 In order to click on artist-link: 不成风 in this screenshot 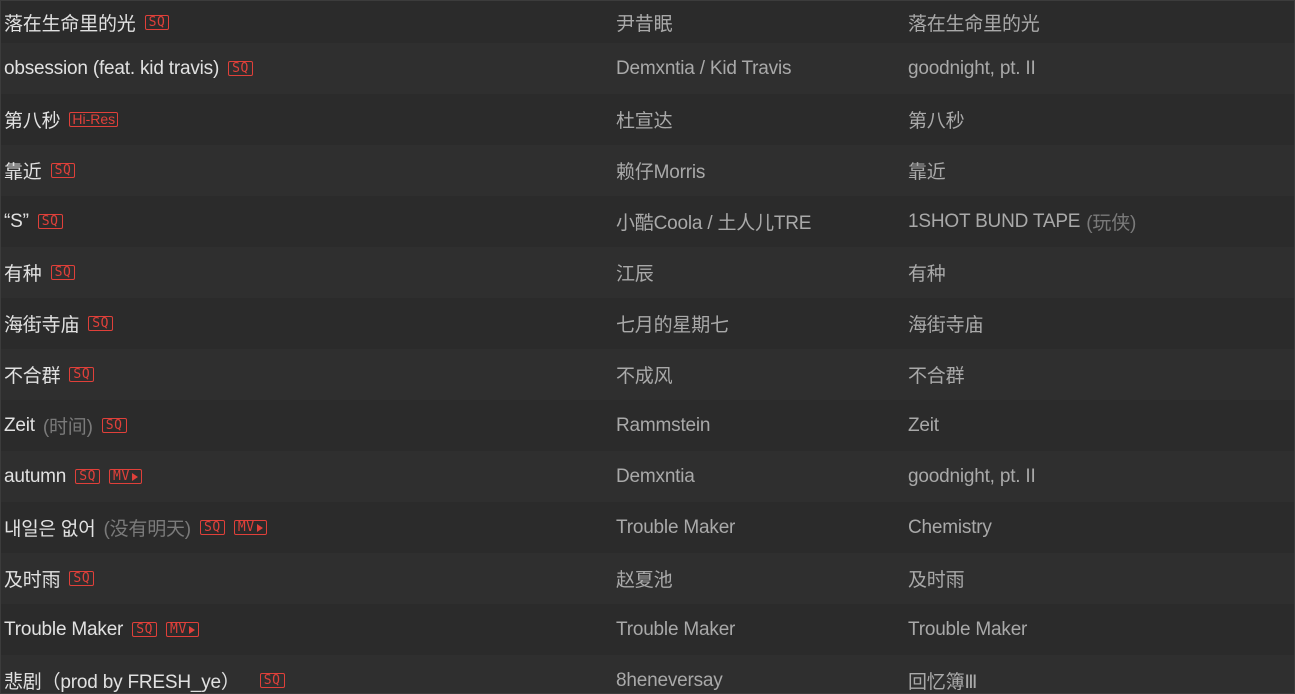, I will do `click(644, 374)`.